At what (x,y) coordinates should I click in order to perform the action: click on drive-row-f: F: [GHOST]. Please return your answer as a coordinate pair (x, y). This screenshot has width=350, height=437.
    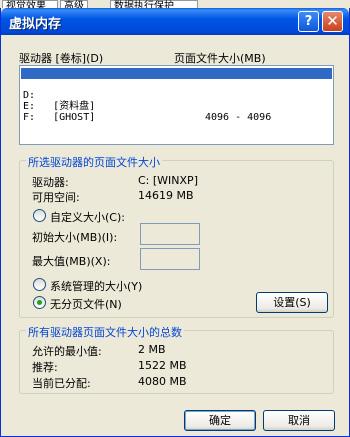
    Looking at the image, I should click on (176, 112).